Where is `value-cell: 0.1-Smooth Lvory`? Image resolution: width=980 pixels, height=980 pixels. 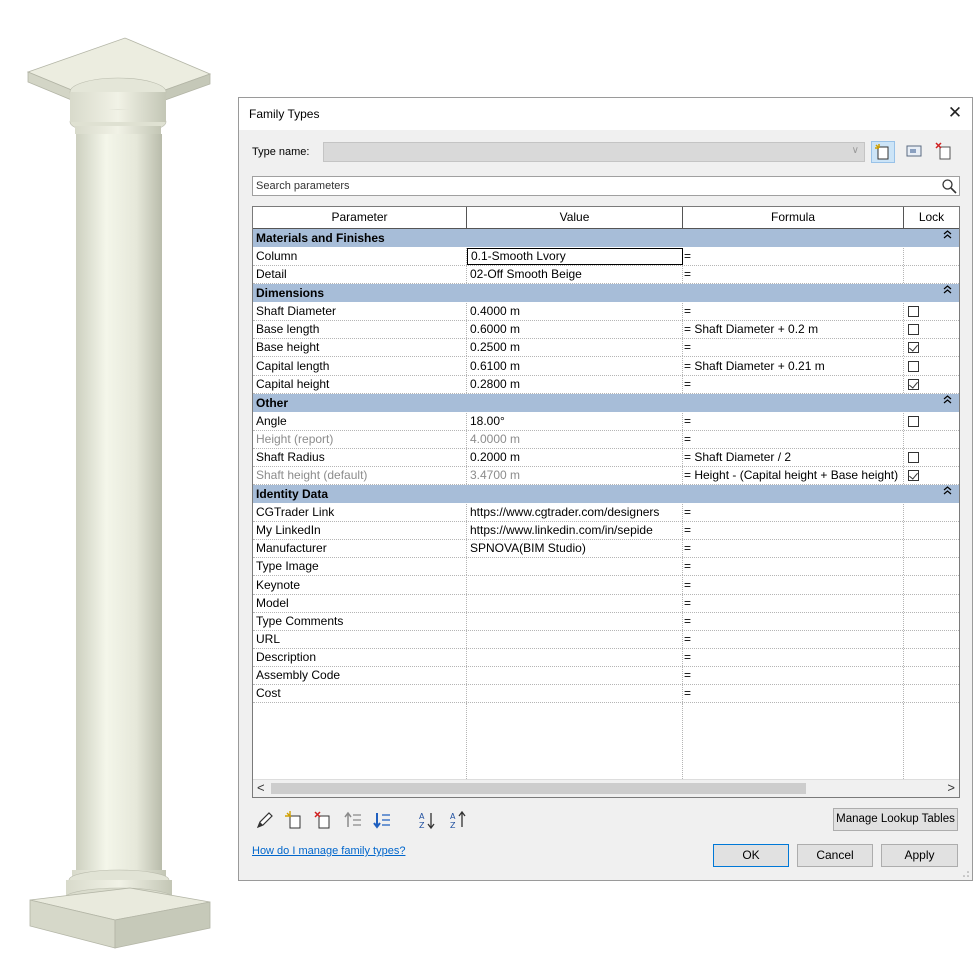
value-cell: 0.1-Smooth Lvory is located at coordinates (575, 256).